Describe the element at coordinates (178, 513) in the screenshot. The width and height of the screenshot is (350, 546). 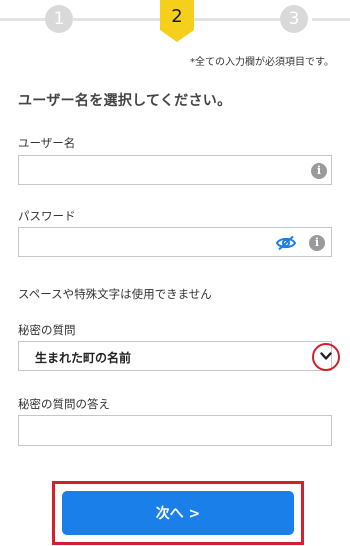
I see `next-button: 次へ >` at that location.